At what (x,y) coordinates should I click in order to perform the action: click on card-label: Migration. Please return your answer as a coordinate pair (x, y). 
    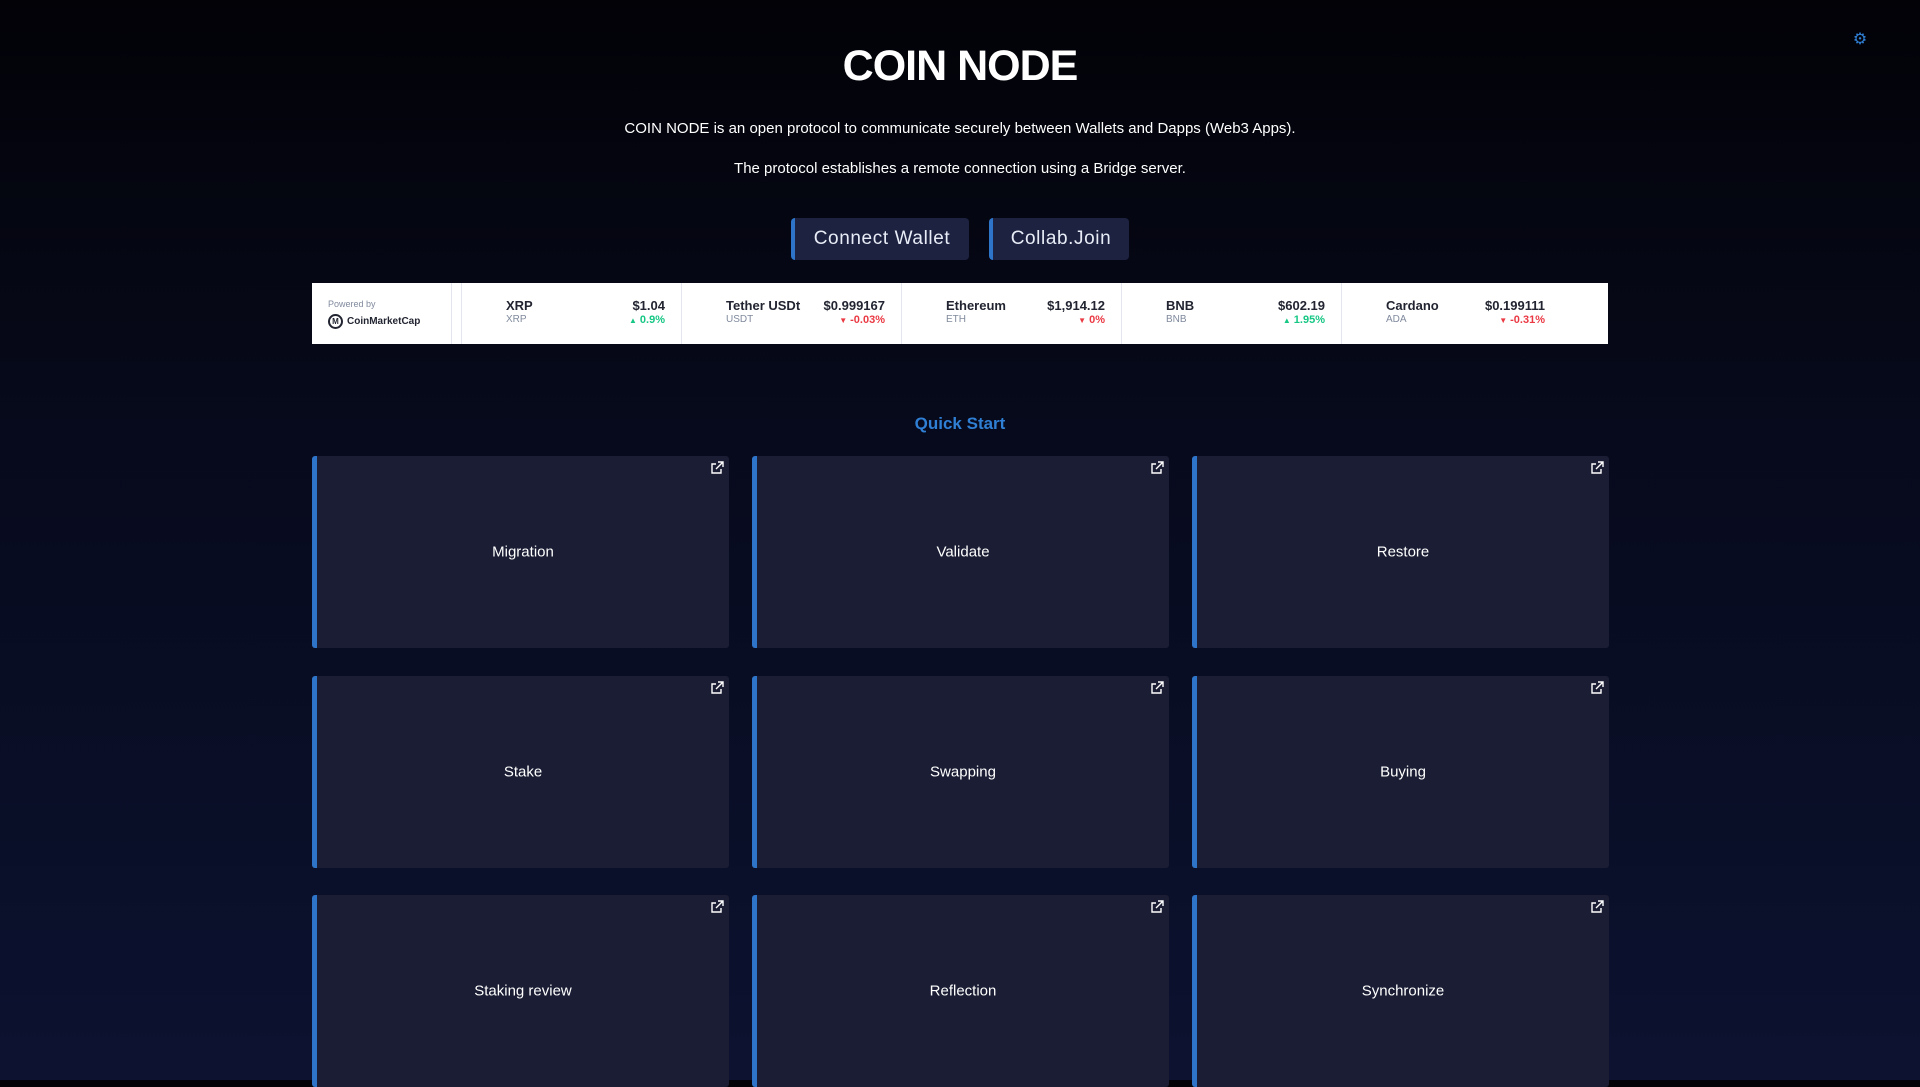
    Looking at the image, I should click on (523, 552).